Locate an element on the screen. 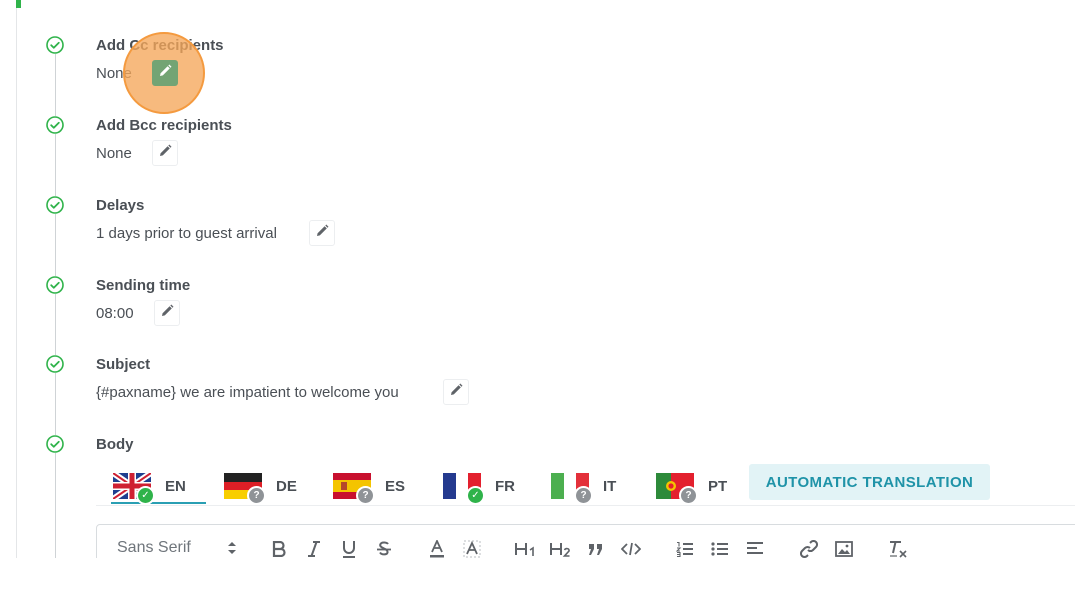 Image resolution: width=1075 pixels, height=600 pixels. tab-label: PT is located at coordinates (718, 486).